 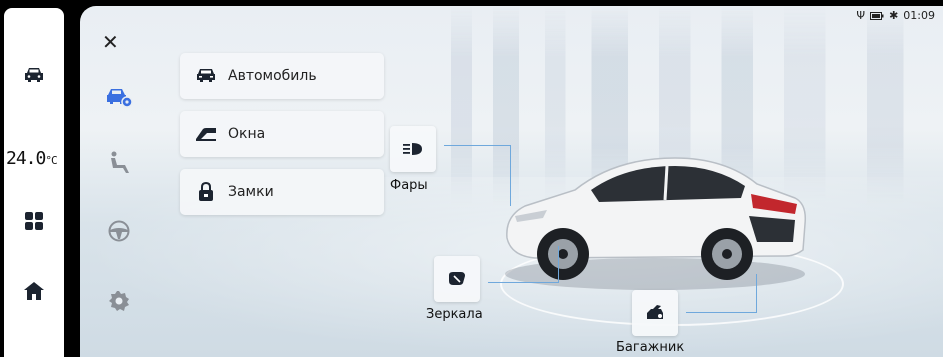 What do you see at coordinates (206, 134) in the screenshot?
I see `window-icon` at bounding box center [206, 134].